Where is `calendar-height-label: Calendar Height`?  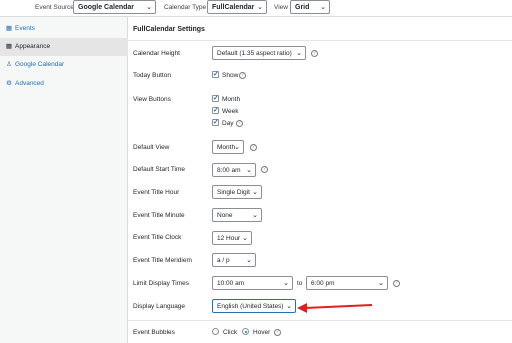
calendar-height-label: Calendar Height is located at coordinates (156, 53).